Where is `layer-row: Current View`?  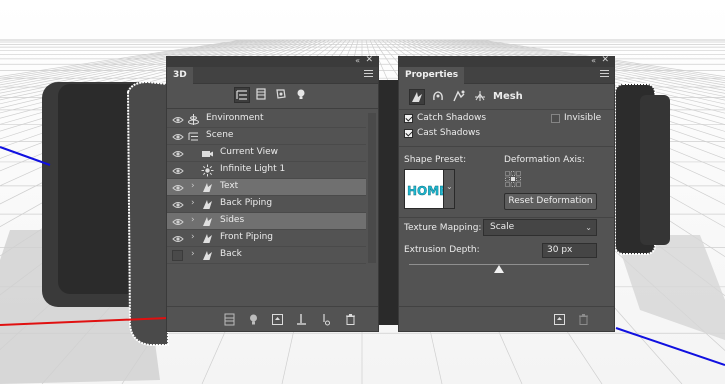 layer-row: Current View is located at coordinates (266, 153).